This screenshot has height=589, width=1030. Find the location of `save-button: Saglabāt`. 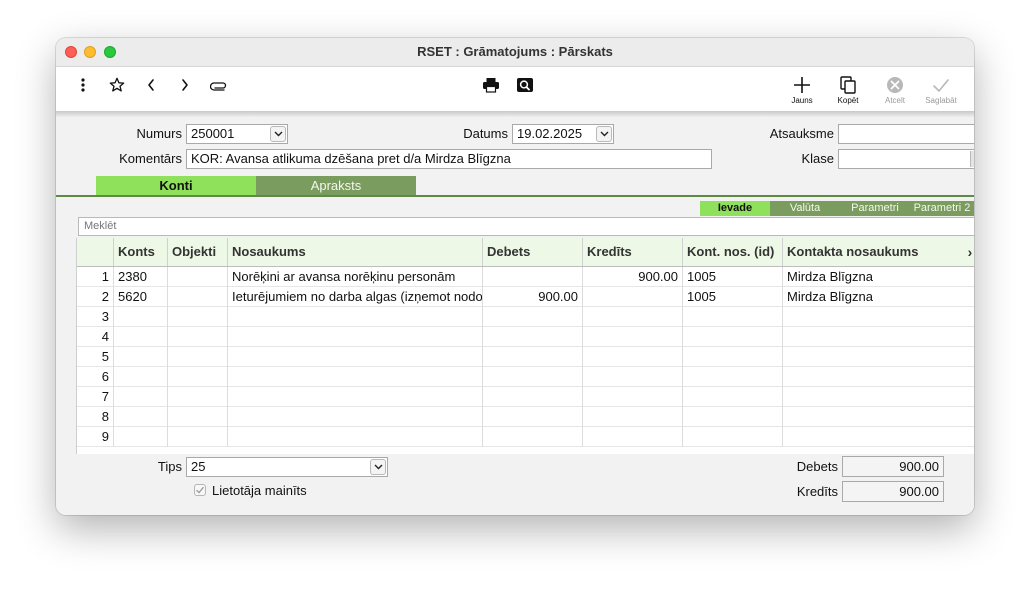

save-button: Saglabāt is located at coordinates (941, 90).